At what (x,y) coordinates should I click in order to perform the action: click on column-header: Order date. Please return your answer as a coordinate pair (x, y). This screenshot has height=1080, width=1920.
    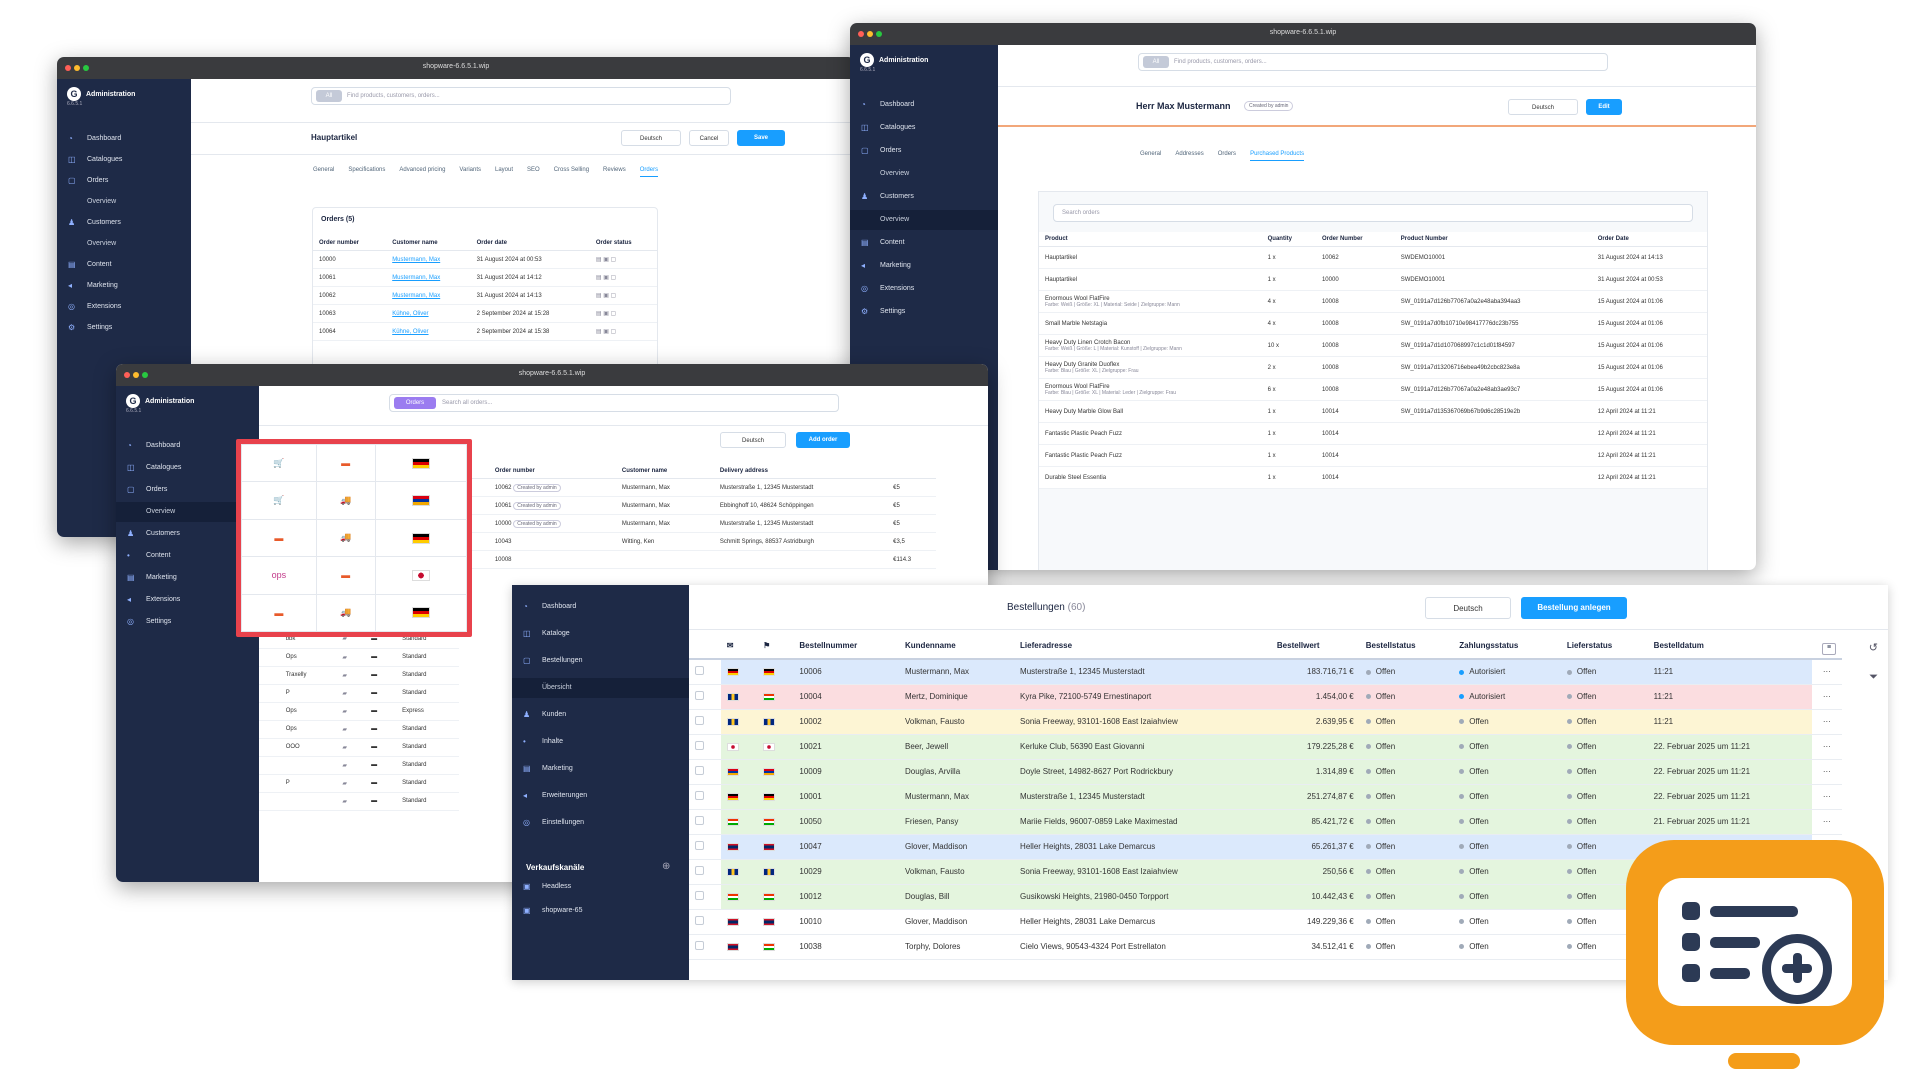
    Looking at the image, I should click on (530, 243).